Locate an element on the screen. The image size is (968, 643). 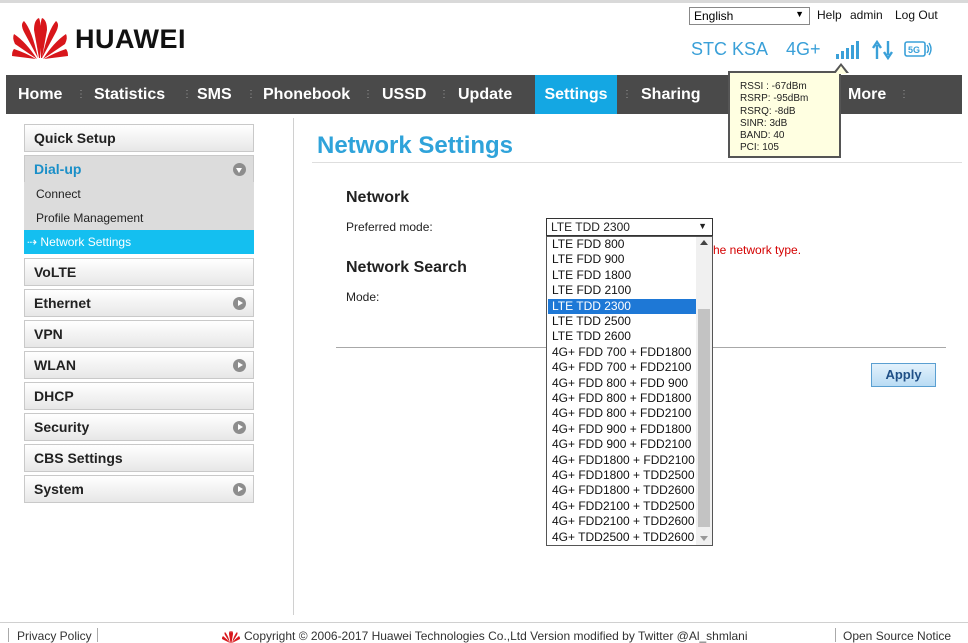
sidebar-item-quick-setup: Quick Setup is located at coordinates (139, 138).